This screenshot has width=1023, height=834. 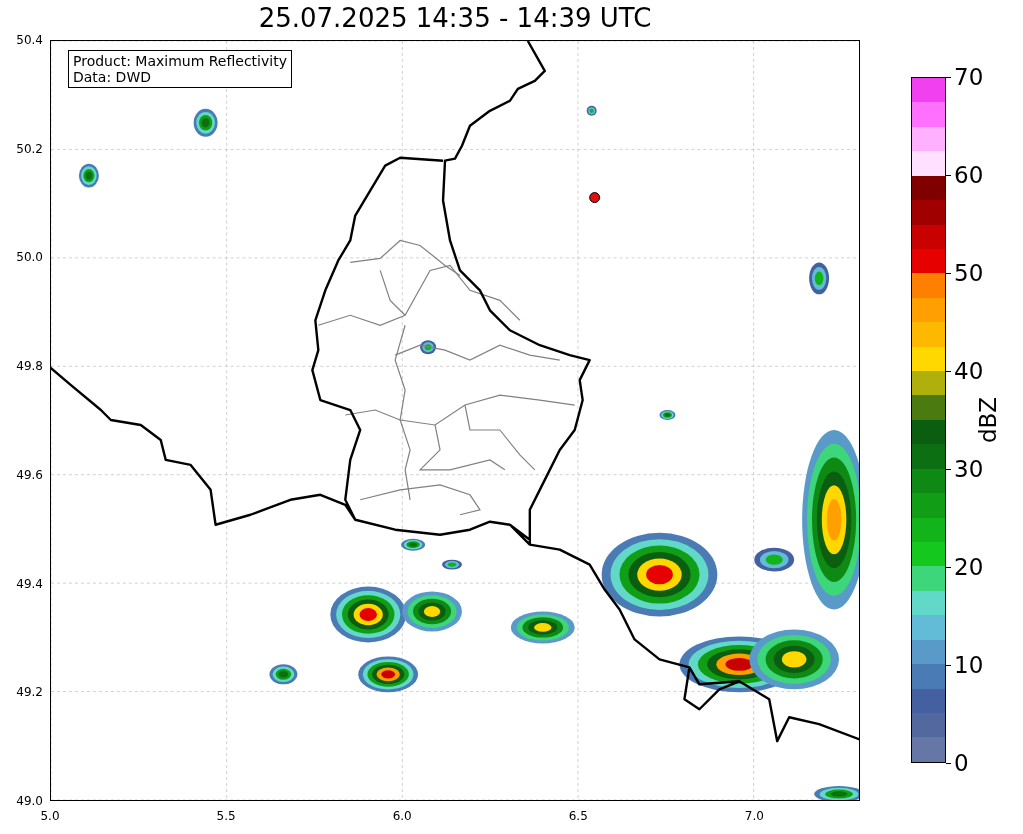 I want to click on legend-text: Data: DWD, so click(x=112, y=77).